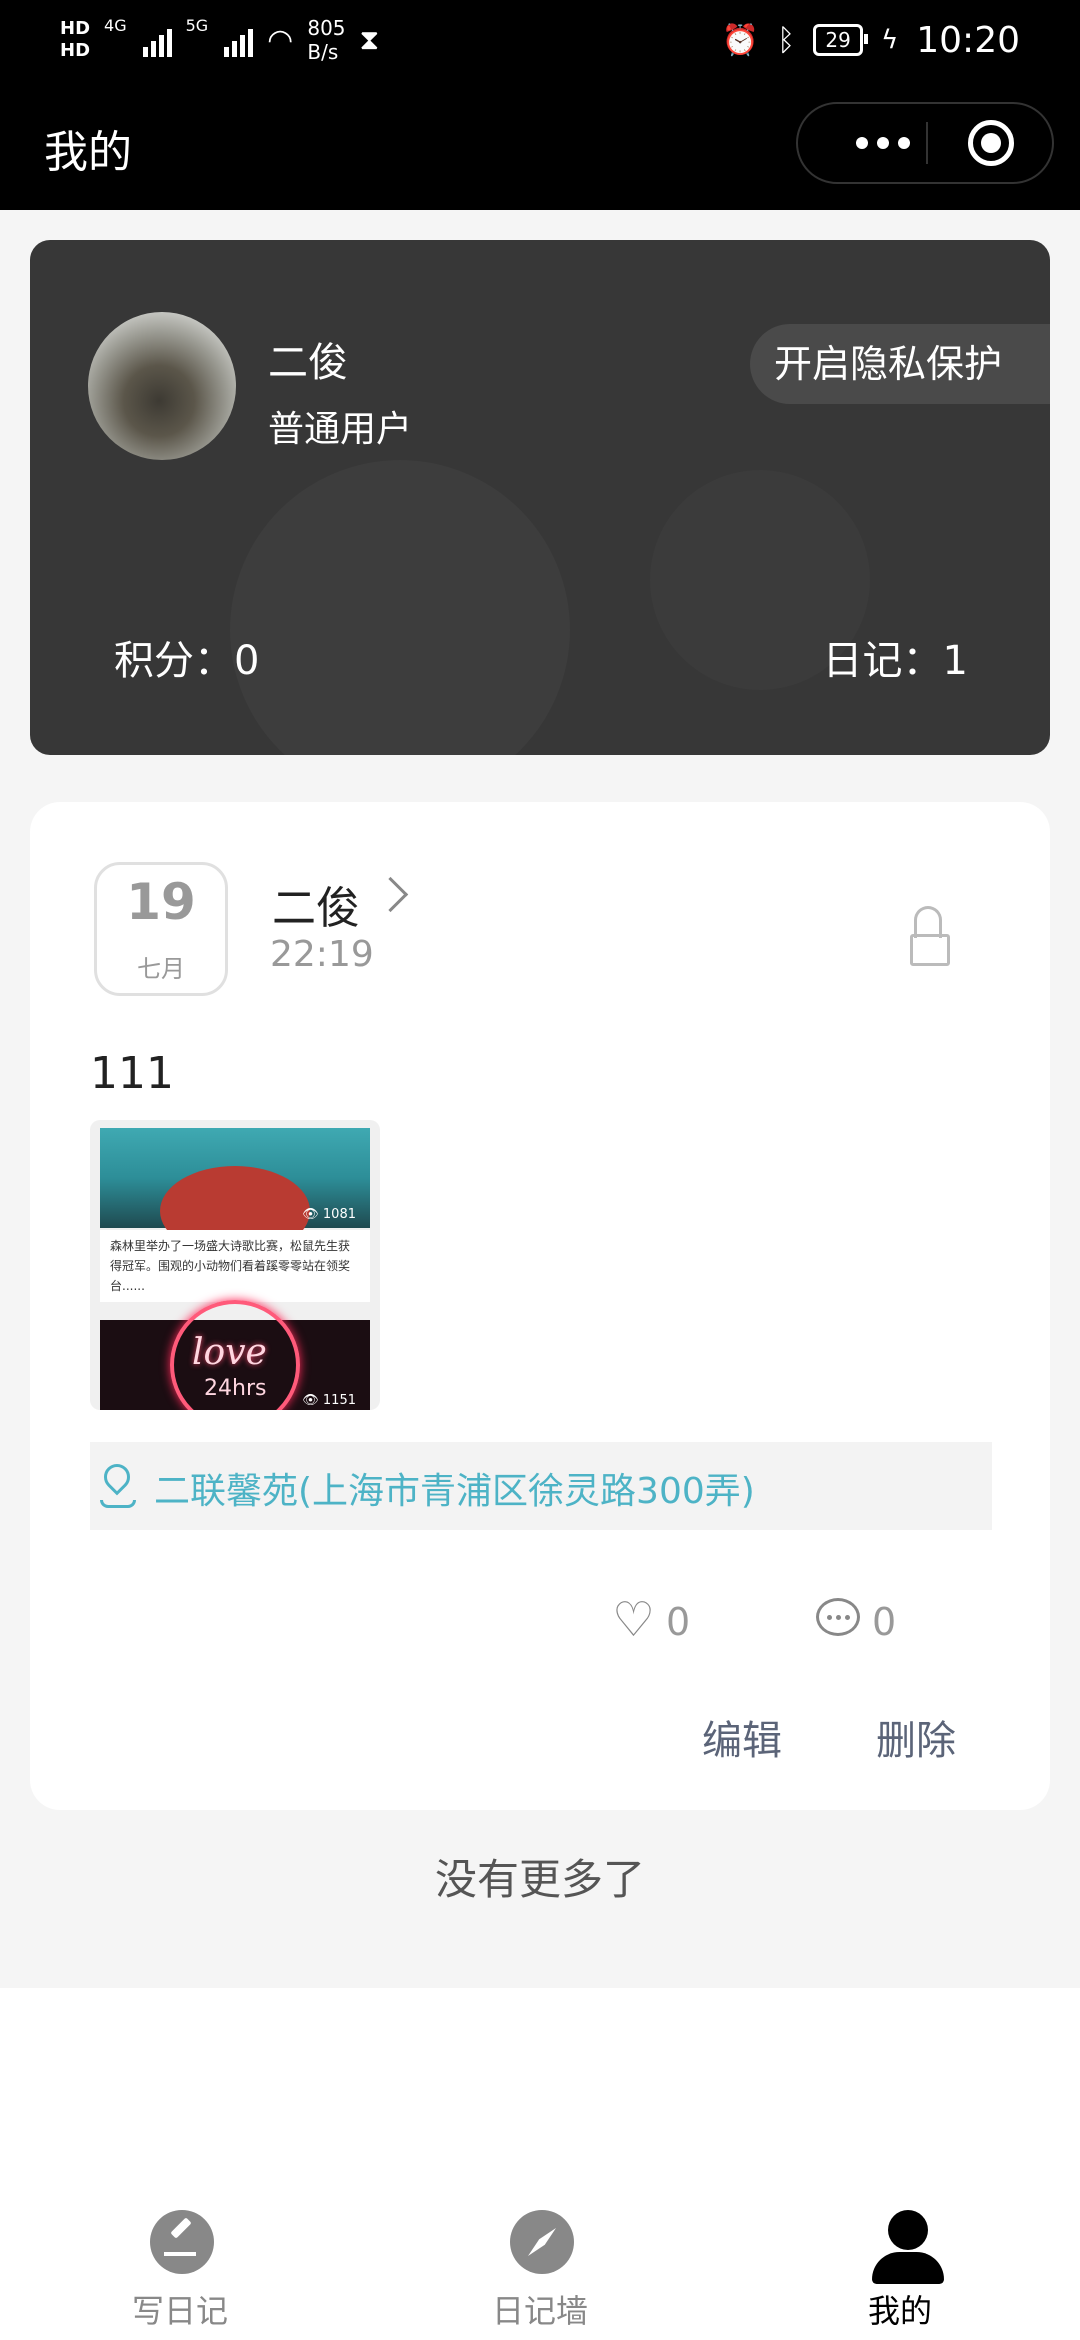  I want to click on entry-time: 22:19, so click(322, 954).